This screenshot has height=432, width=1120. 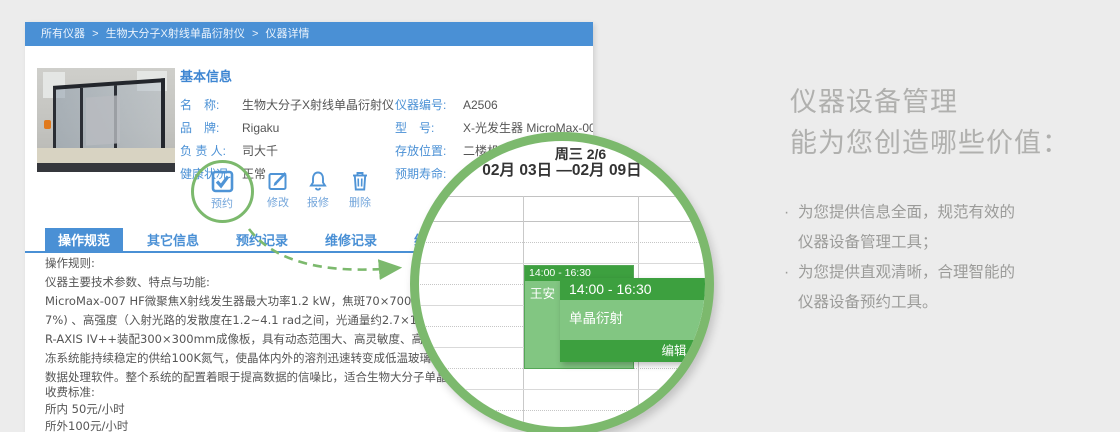 What do you see at coordinates (580, 154) in the screenshot?
I see `calendar-day-wed: 周三 2/6` at bounding box center [580, 154].